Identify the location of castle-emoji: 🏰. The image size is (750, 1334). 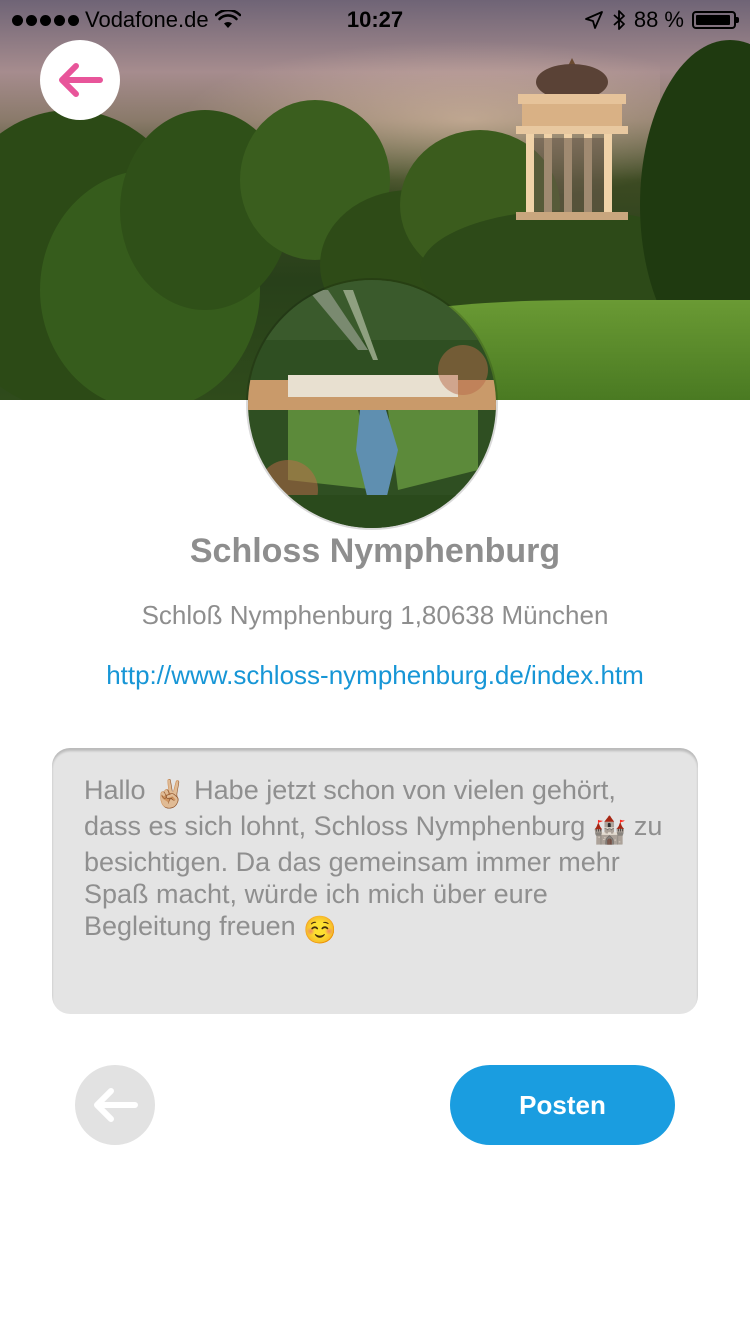
(609, 830).